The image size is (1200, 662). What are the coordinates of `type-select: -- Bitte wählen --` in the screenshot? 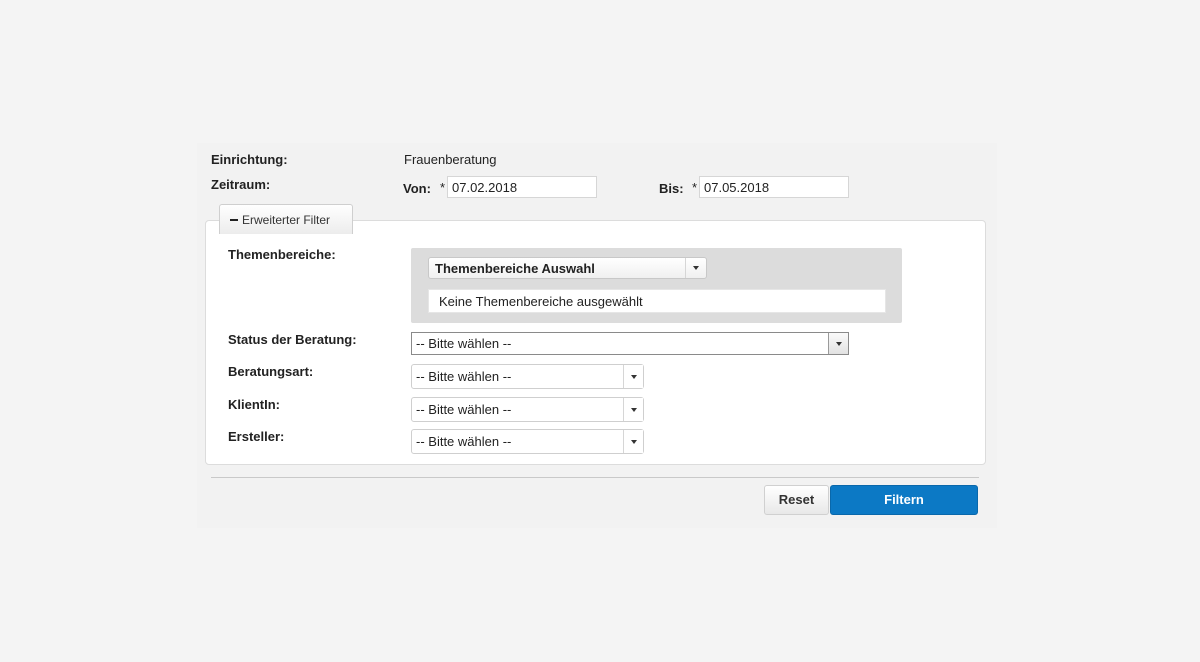 It's located at (527, 376).